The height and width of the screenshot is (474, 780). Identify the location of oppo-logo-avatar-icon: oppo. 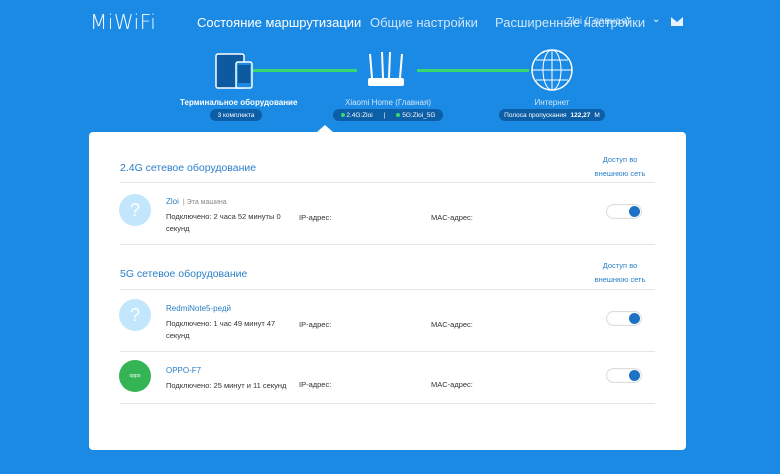
(135, 376).